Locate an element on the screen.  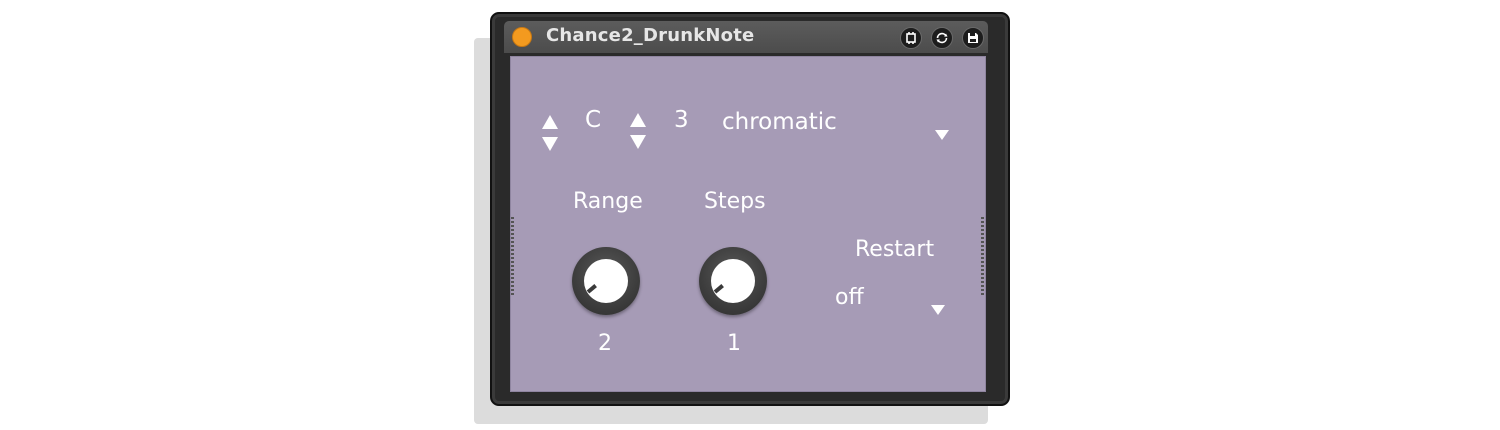
range-value: 2 is located at coordinates (605, 343).